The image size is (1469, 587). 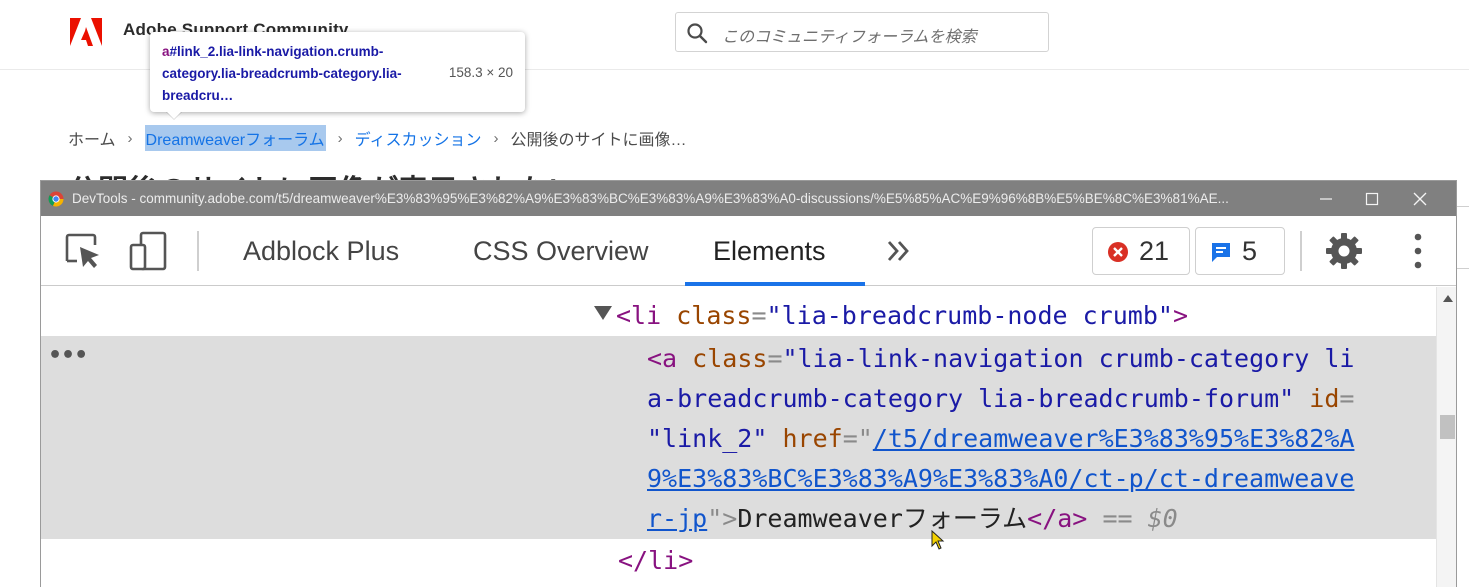 I want to click on chrome-icon, so click(x=56, y=199).